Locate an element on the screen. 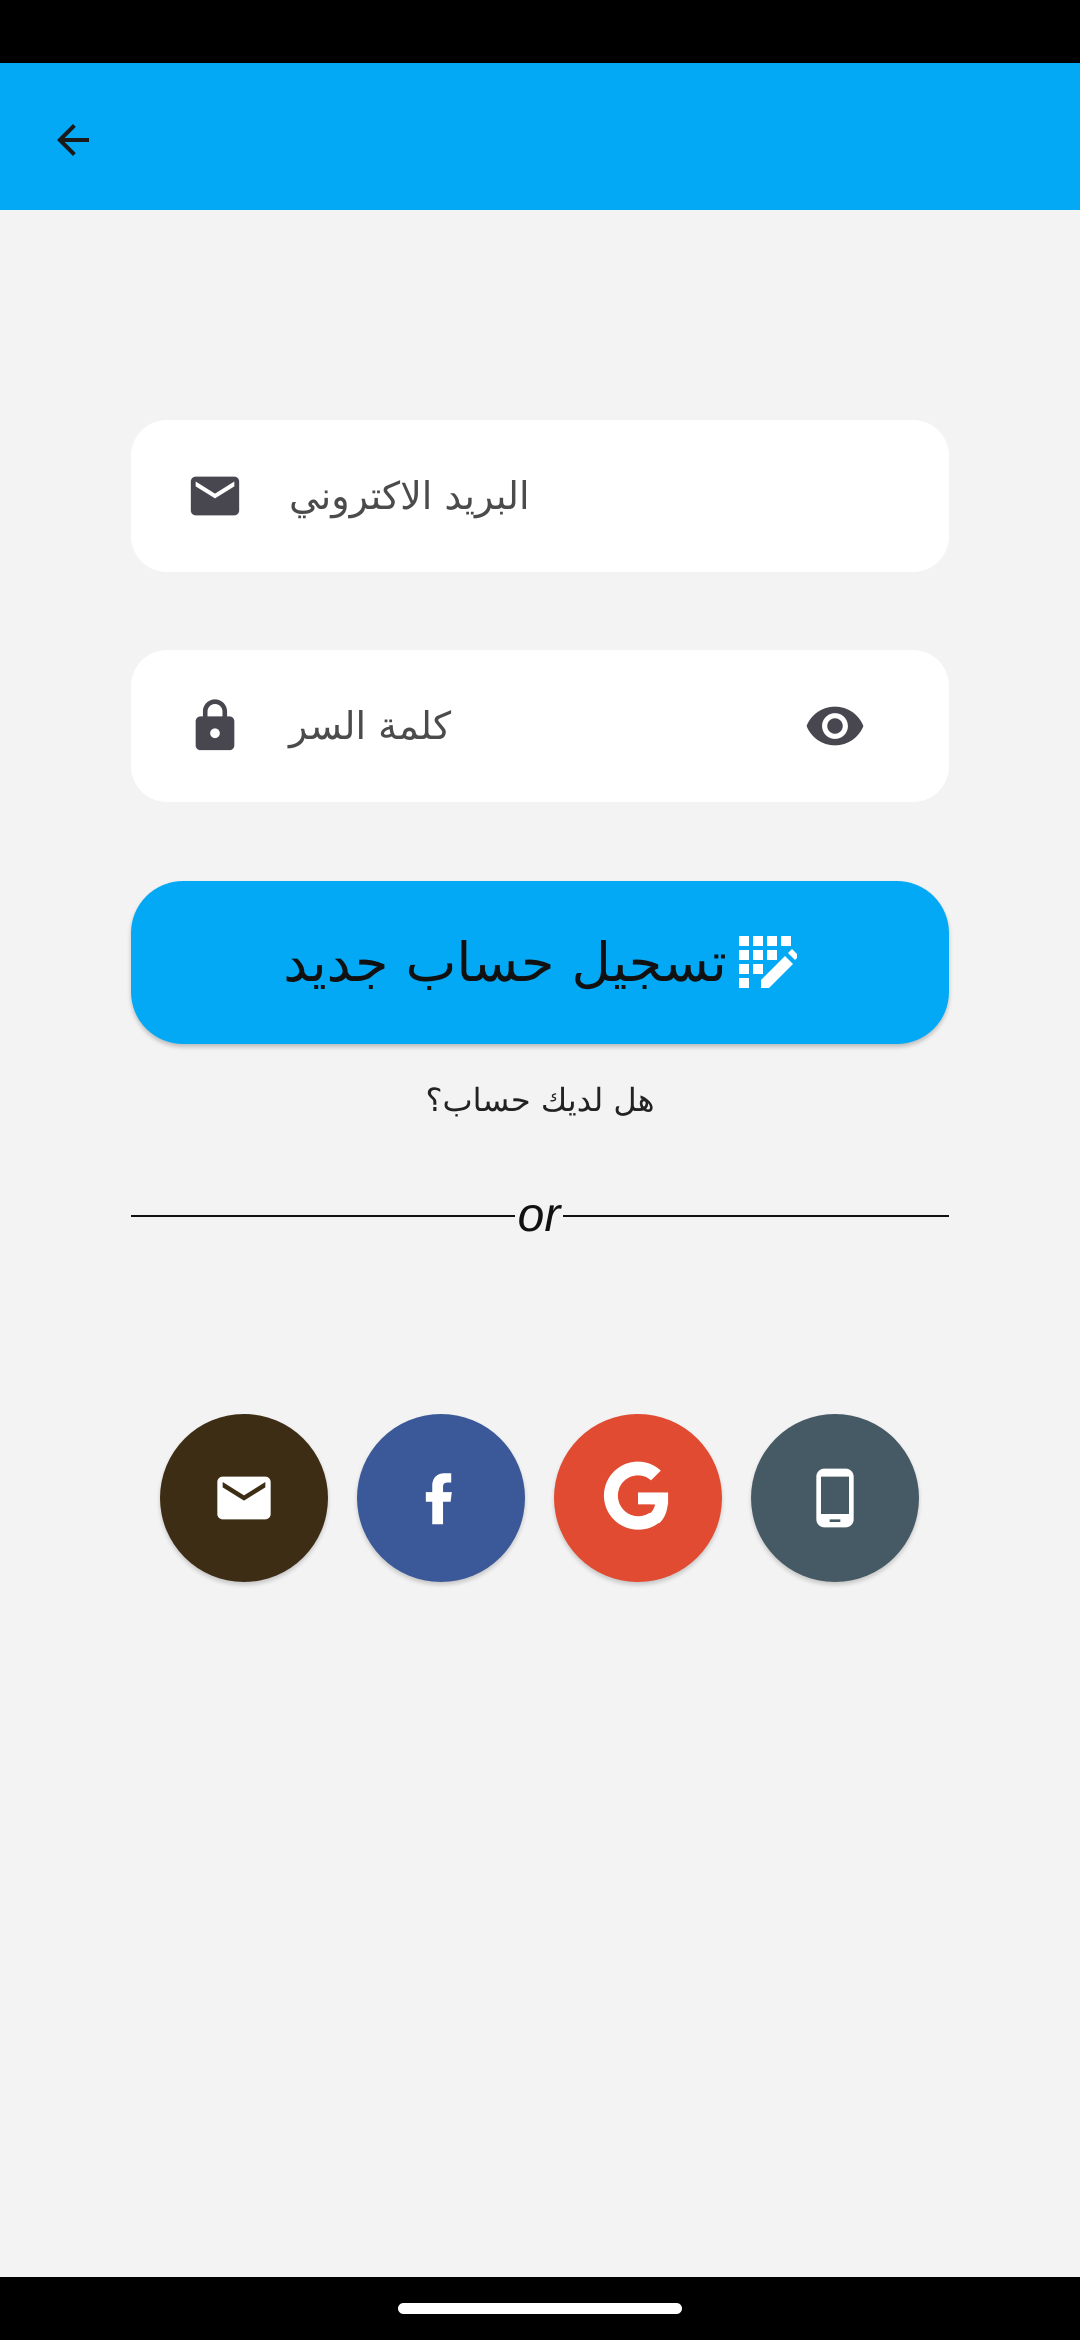 The width and height of the screenshot is (1080, 2340). password-placeholder: كلمة السر is located at coordinates (370, 726).